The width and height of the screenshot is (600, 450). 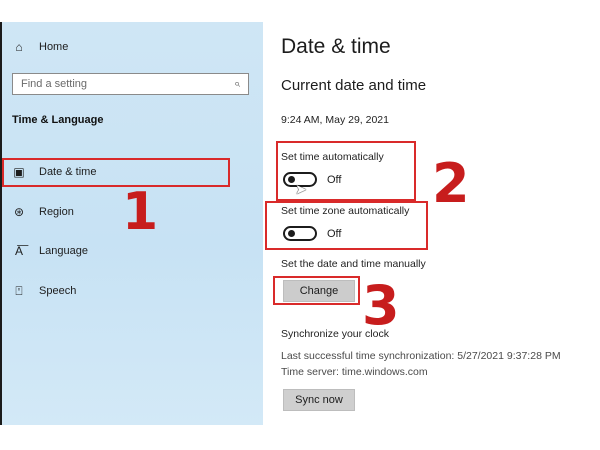 I want to click on sidebar-item-label: Language, so click(x=63, y=251).